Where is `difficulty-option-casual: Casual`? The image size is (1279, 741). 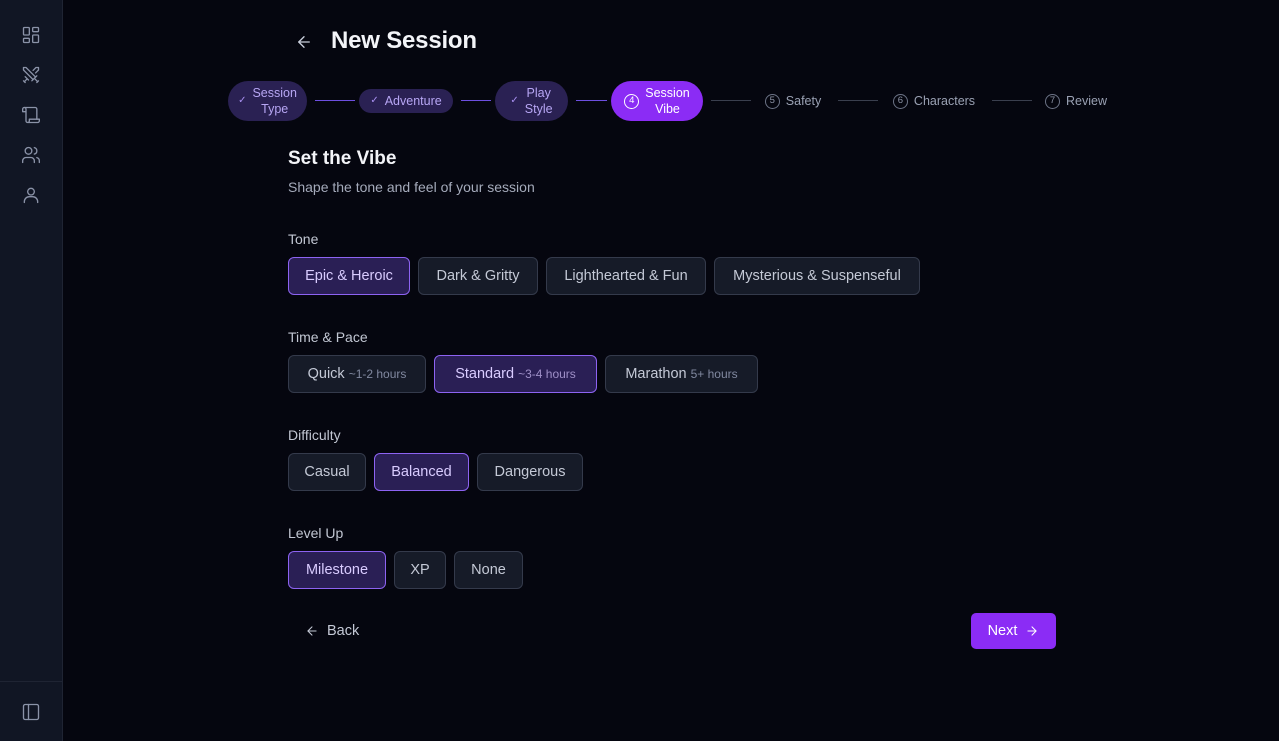
difficulty-option-casual: Casual is located at coordinates (327, 472).